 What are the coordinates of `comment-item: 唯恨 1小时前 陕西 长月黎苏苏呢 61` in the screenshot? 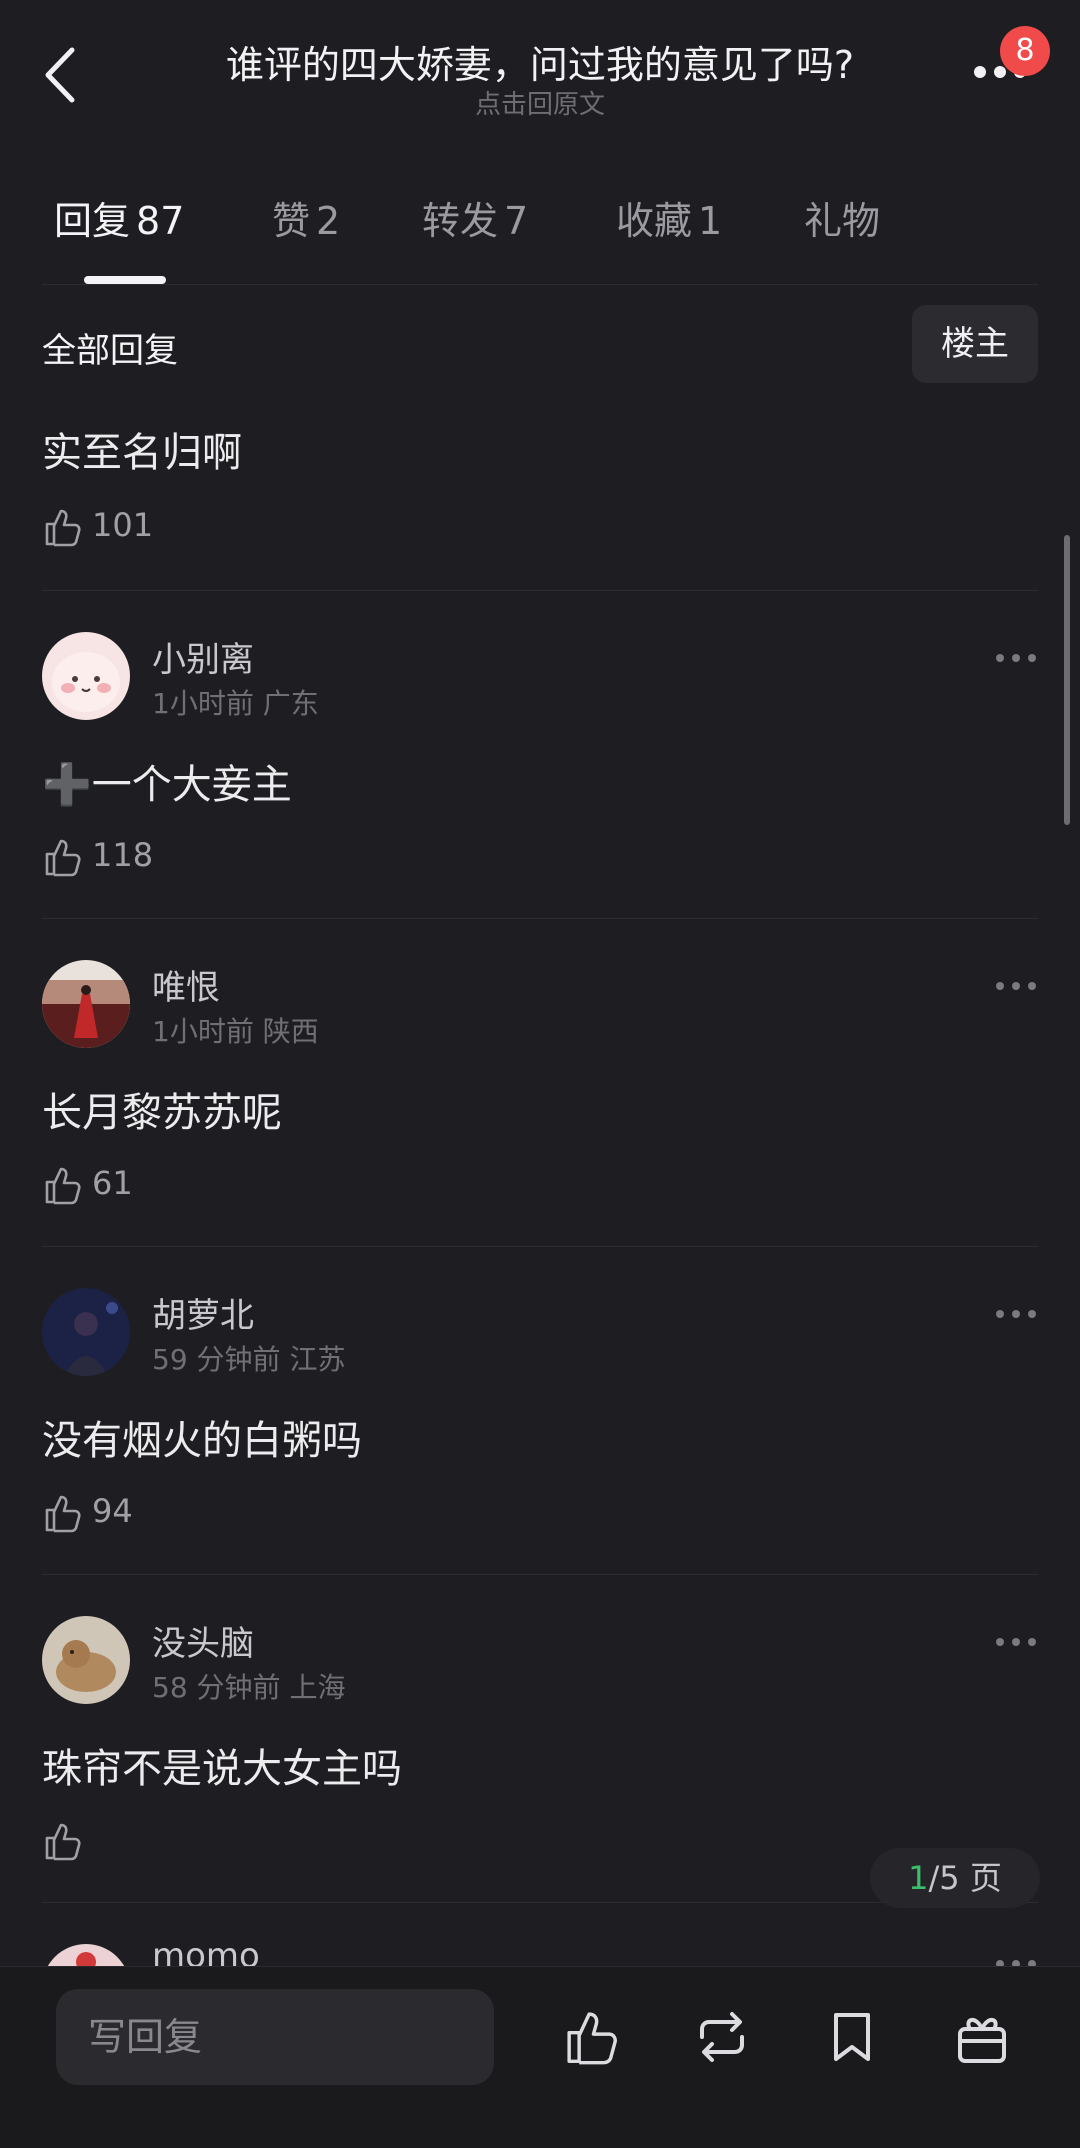 It's located at (540, 1103).